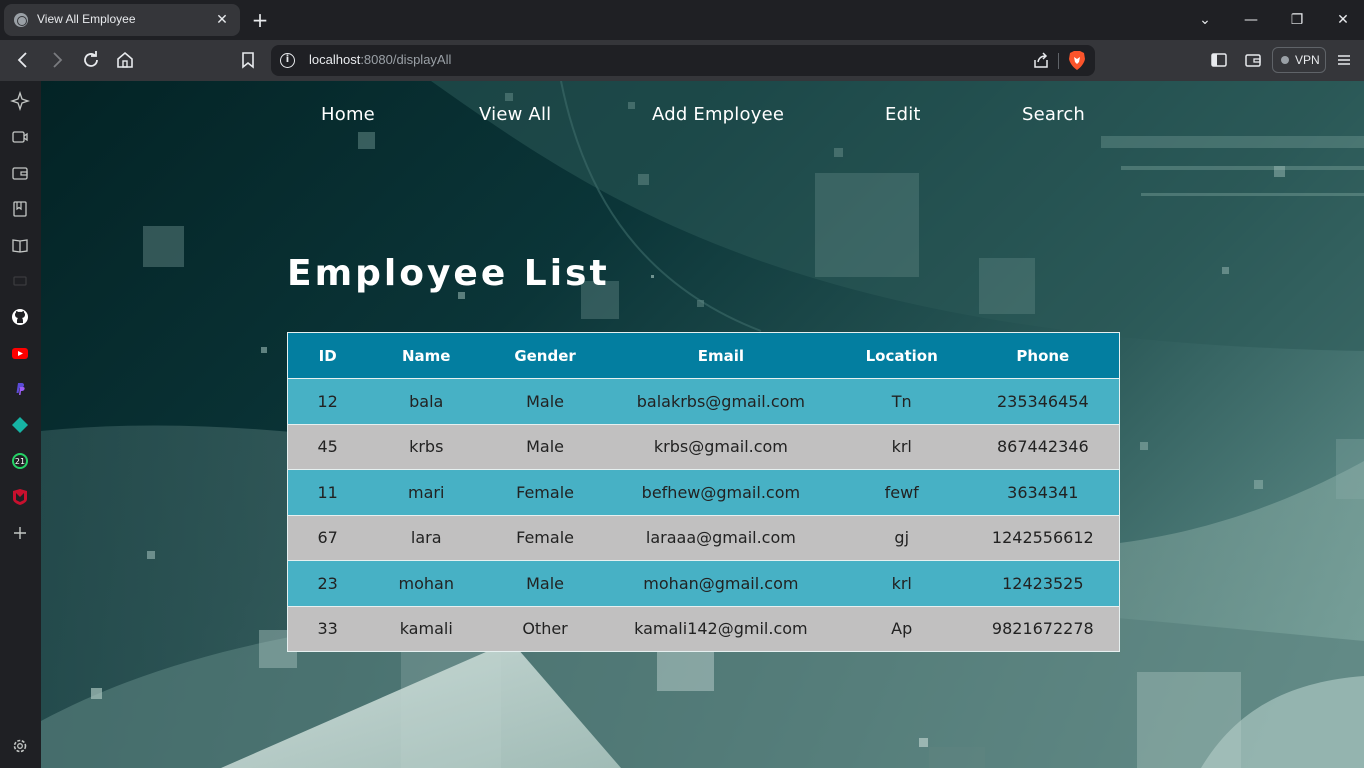 The image size is (1364, 768). I want to click on site-nav: Home View All Add Employee Edit Search, so click(702, 116).